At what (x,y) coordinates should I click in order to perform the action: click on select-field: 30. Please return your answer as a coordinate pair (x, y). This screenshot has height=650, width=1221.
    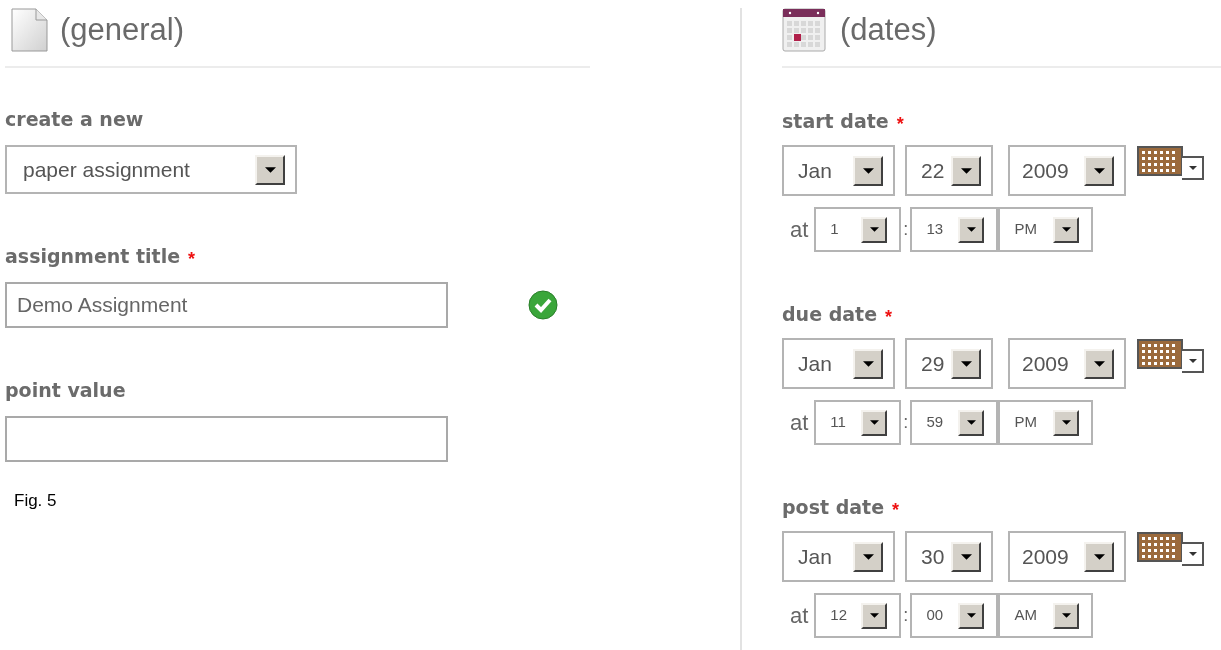
    Looking at the image, I should click on (949, 556).